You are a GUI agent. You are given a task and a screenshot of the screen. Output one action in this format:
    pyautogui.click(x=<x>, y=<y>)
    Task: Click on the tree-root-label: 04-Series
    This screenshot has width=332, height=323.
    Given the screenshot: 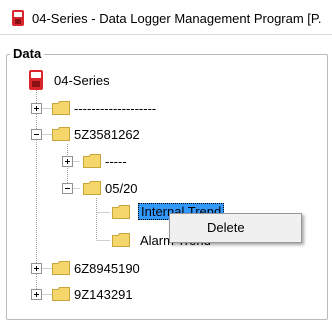 What is the action you would take?
    pyautogui.click(x=82, y=80)
    